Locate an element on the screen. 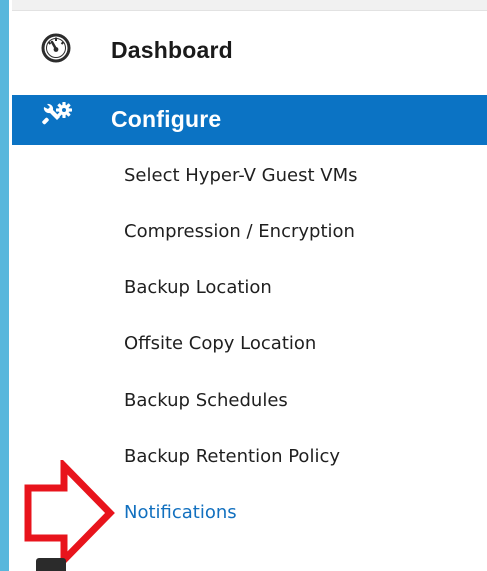 The image size is (487, 571). subnav-backup-schedules: Backup Schedules is located at coordinates (206, 401).